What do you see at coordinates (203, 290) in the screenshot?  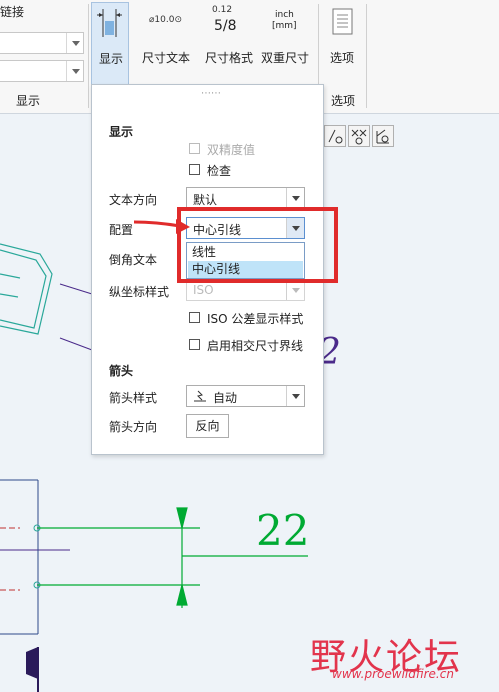 I see `ordinate-style-value: ISO` at bounding box center [203, 290].